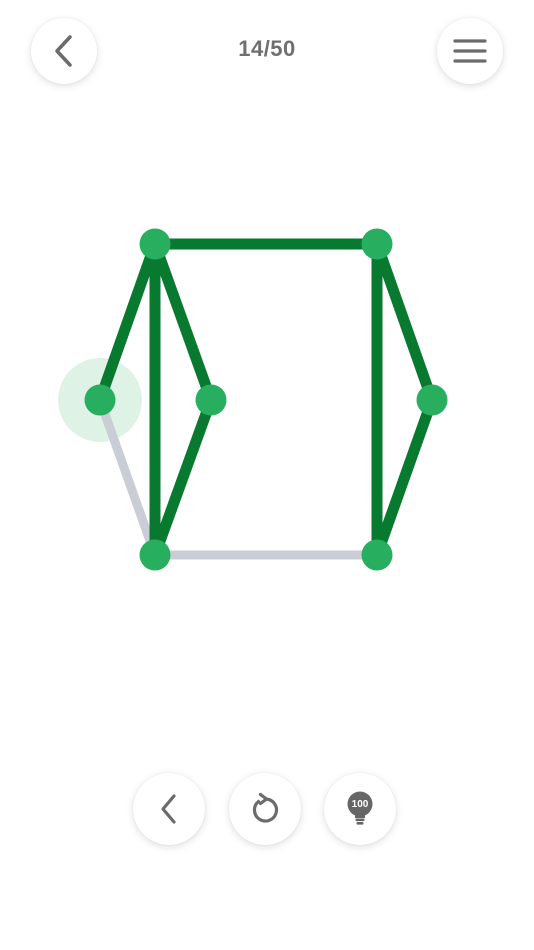  What do you see at coordinates (155, 244) in the screenshot?
I see `node-top-left` at bounding box center [155, 244].